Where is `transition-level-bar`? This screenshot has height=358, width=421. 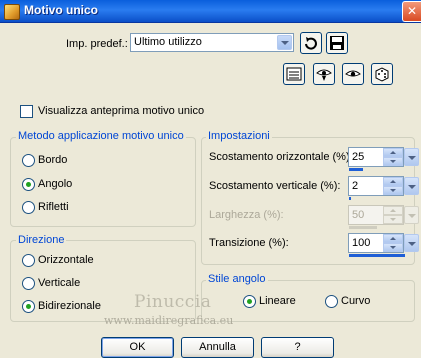
transition-level-bar is located at coordinates (377, 255).